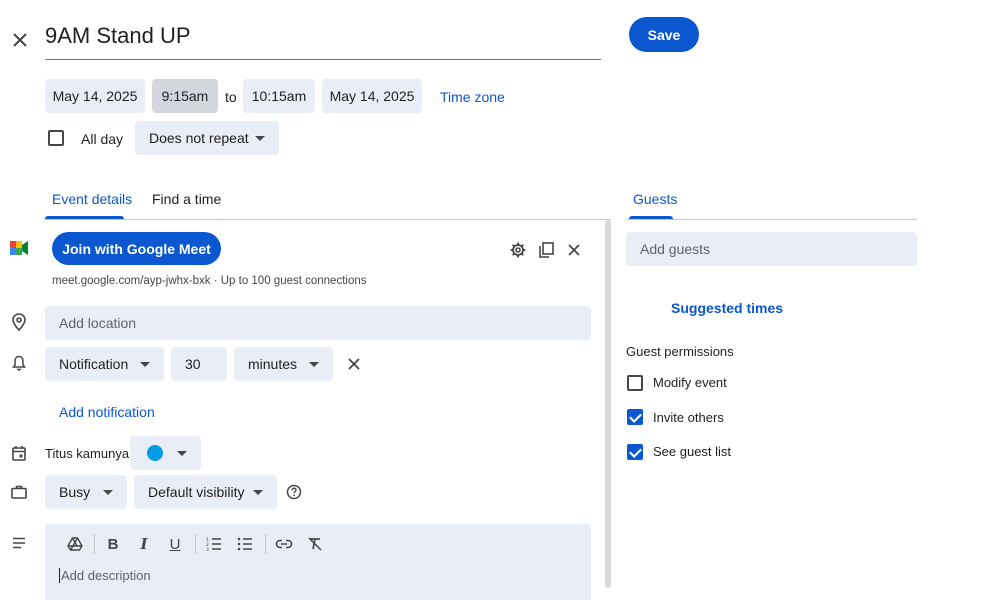 This screenshot has height=600, width=1004. I want to click on suggested-times-link: Suggested times, so click(727, 308).